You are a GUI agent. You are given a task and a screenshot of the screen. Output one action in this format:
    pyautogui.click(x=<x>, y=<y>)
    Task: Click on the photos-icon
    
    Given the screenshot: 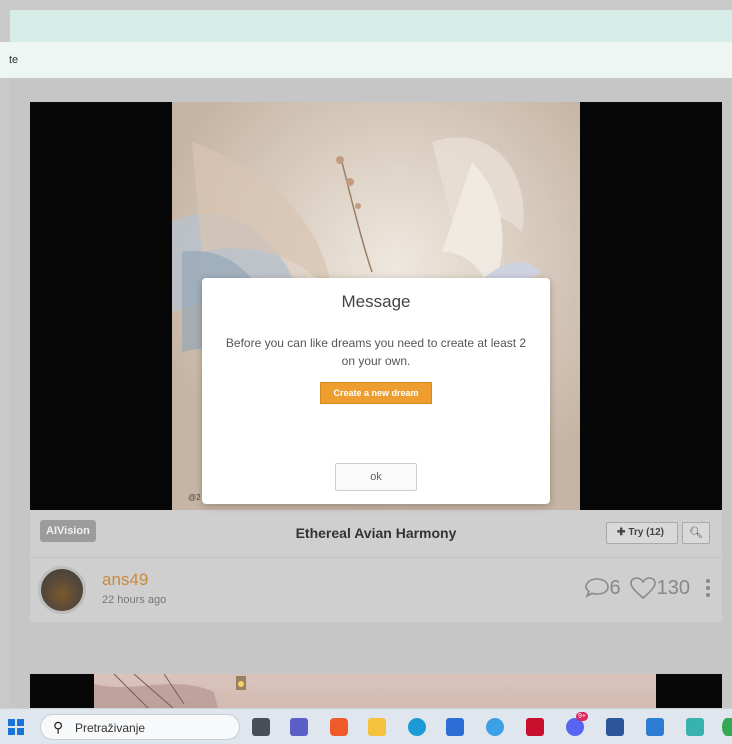 What is the action you would take?
    pyautogui.click(x=655, y=727)
    